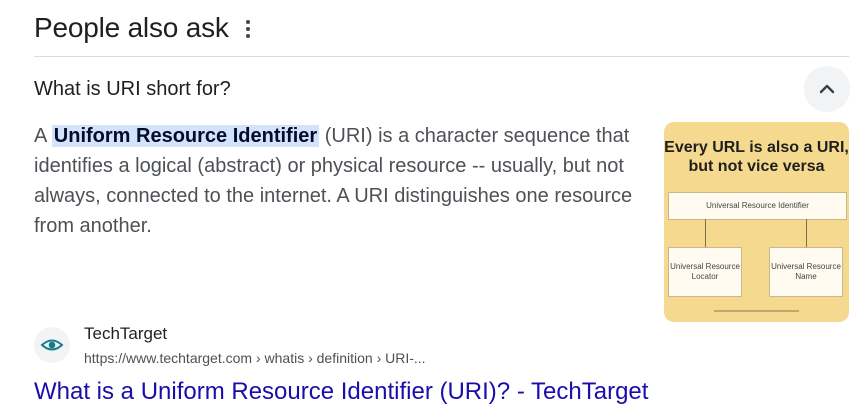 The image size is (868, 415). What do you see at coordinates (132, 89) in the screenshot?
I see `question-text: What is URI short for?` at bounding box center [132, 89].